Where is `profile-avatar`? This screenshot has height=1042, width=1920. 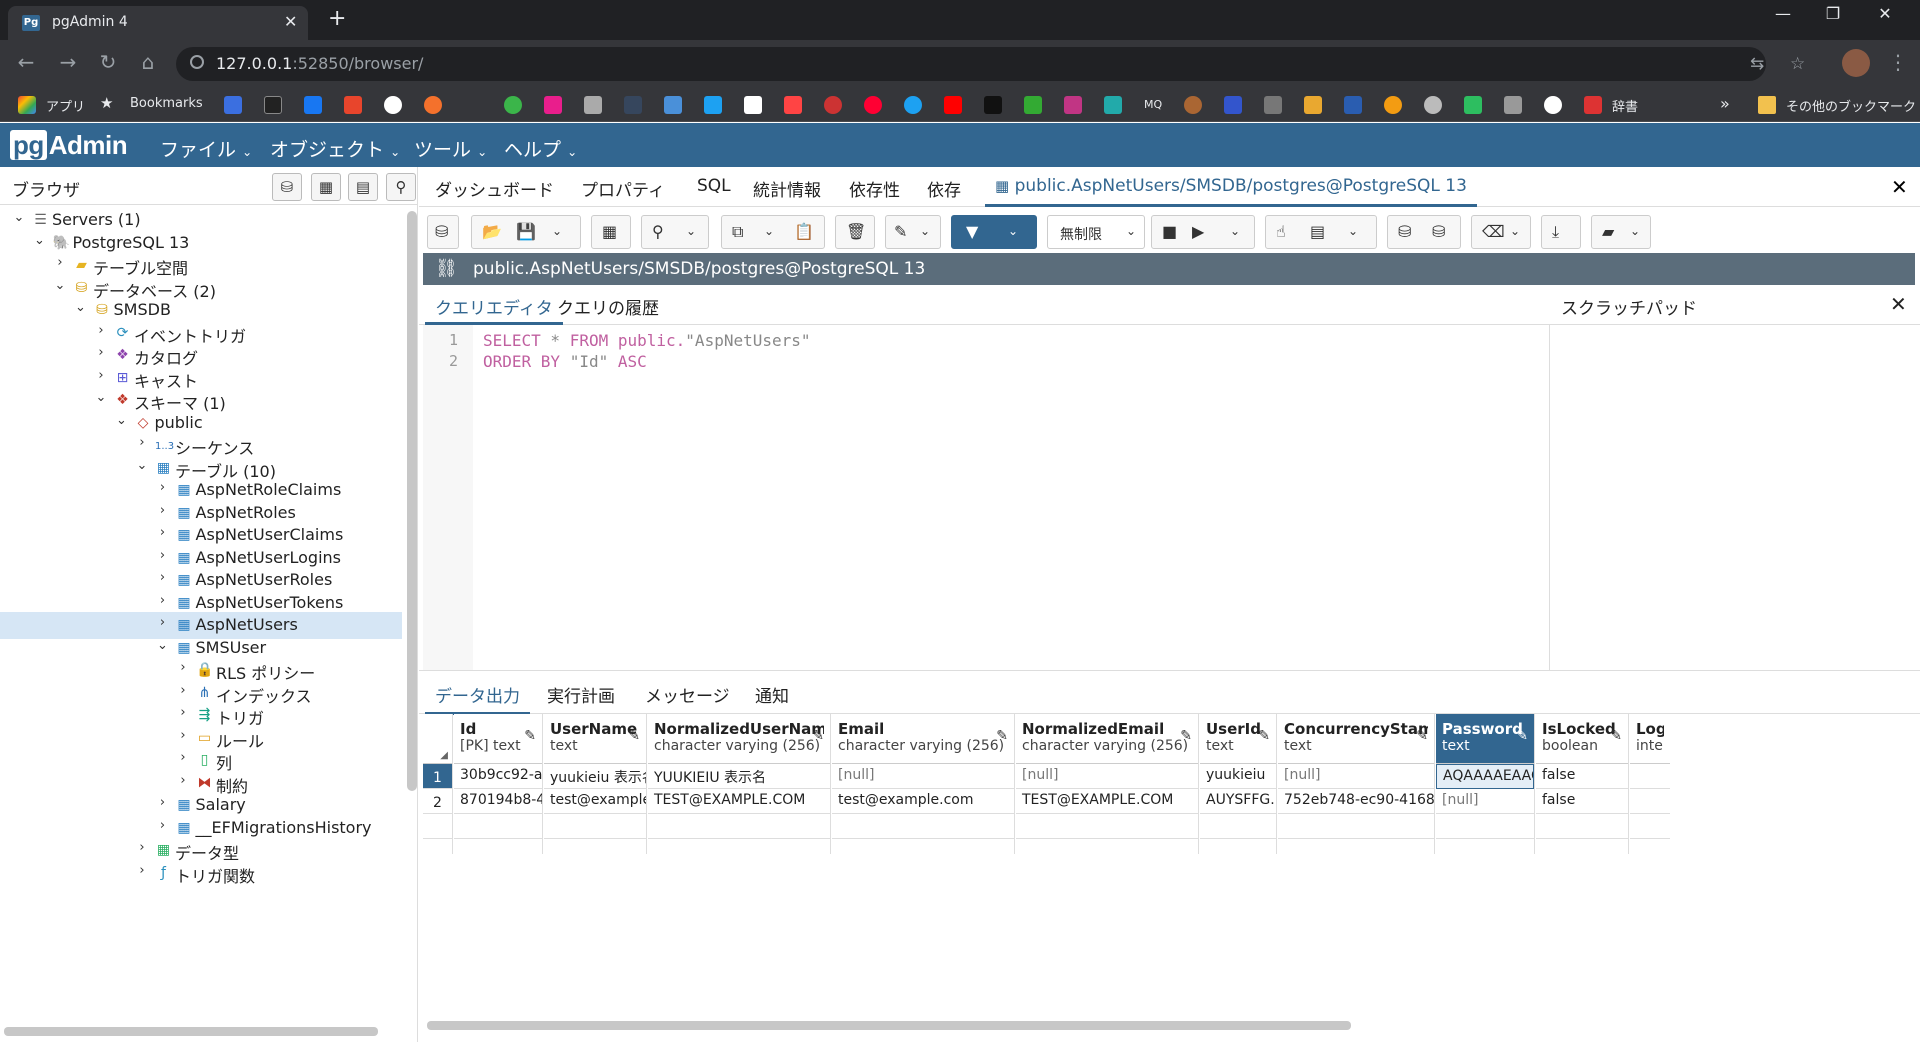 profile-avatar is located at coordinates (1856, 63).